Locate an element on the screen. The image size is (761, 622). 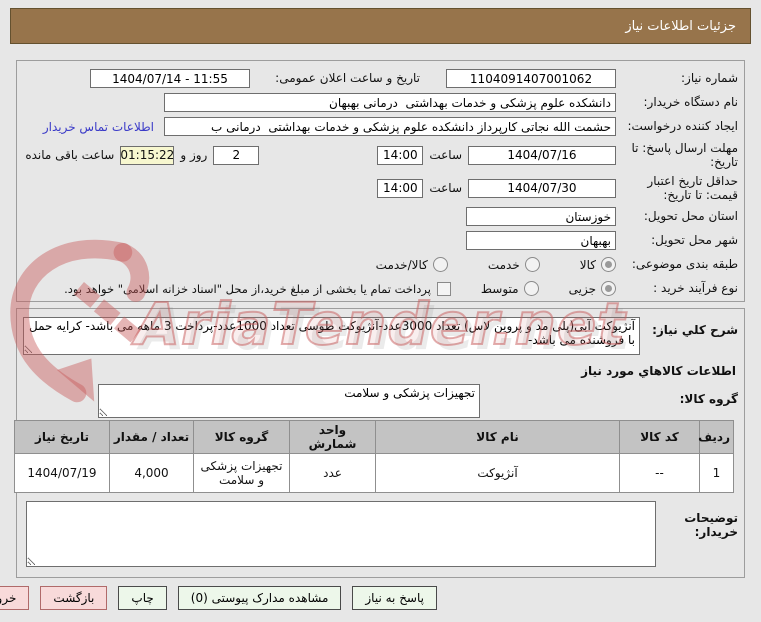
row-subject-classification: طبقه بندی موضوعی: کالا خدمت کالا/خدمت is located at coordinates (380, 264).